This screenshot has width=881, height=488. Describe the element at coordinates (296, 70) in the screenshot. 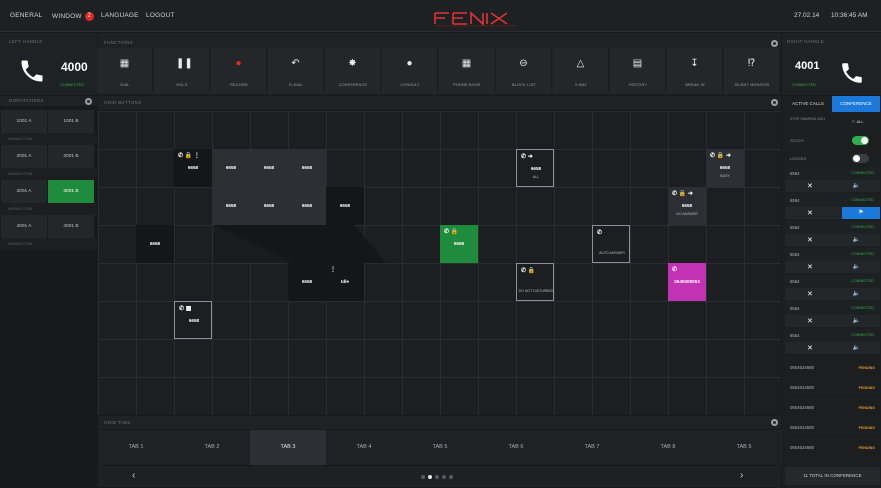

I see `function-button-r-dial: ↶ R-DIAL` at that location.